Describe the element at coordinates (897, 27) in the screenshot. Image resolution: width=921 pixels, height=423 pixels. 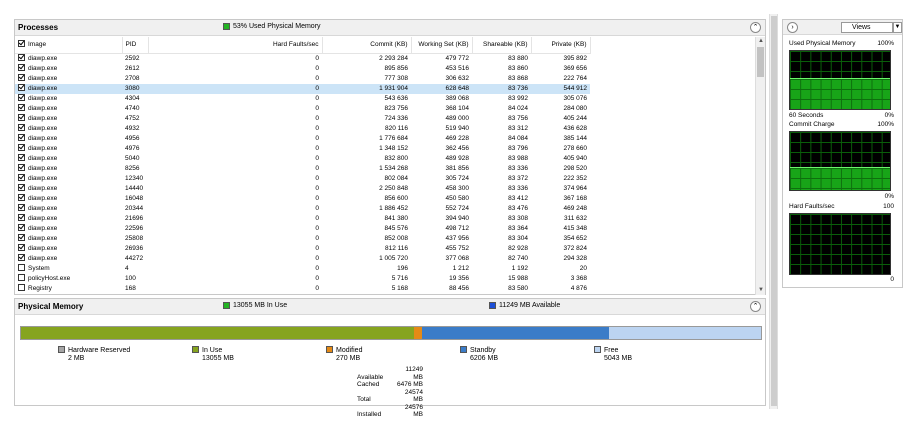
I see `views-dropdown-icon: ▼` at that location.